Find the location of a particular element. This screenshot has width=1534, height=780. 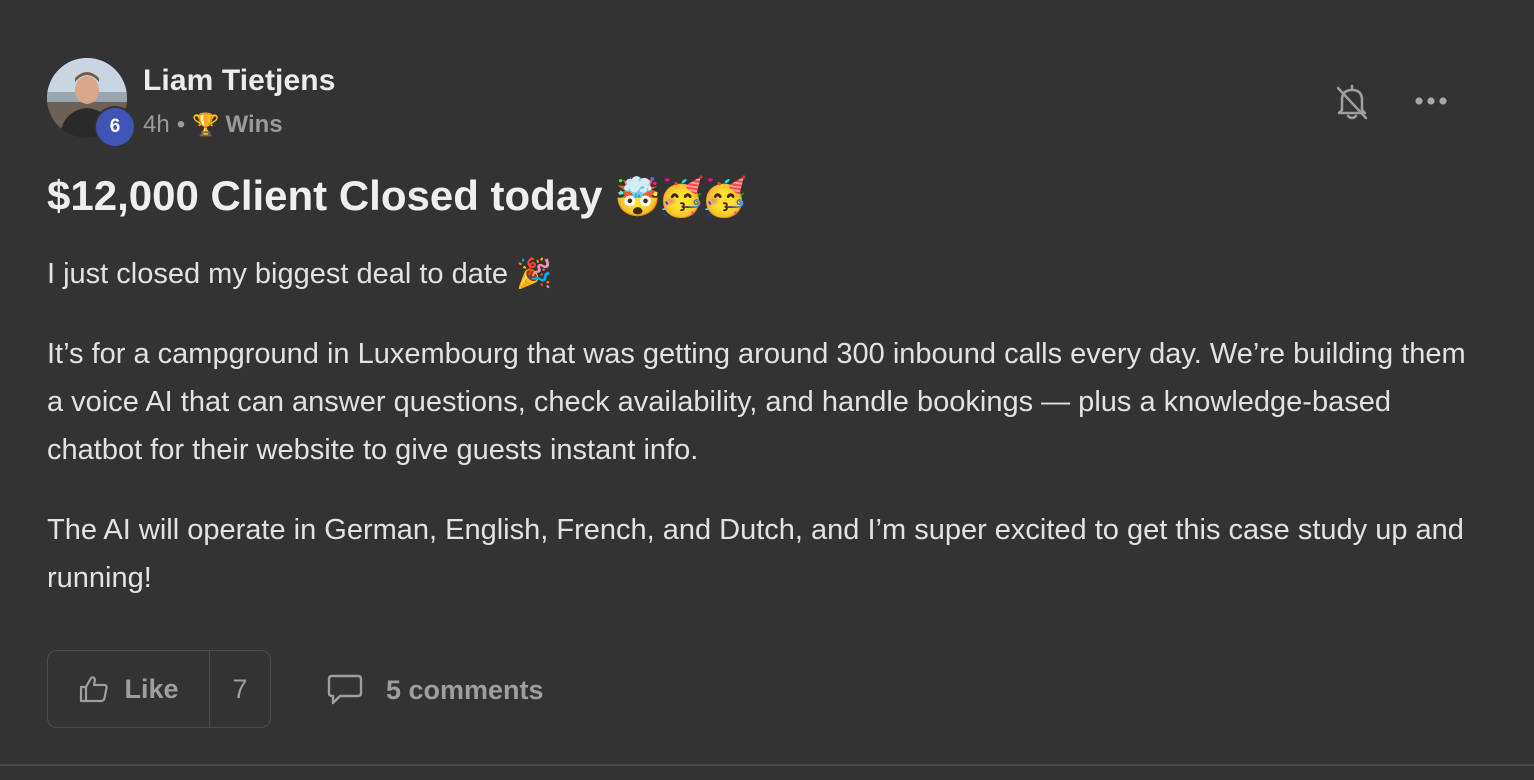

more-horizontal-icon is located at coordinates (1431, 101).